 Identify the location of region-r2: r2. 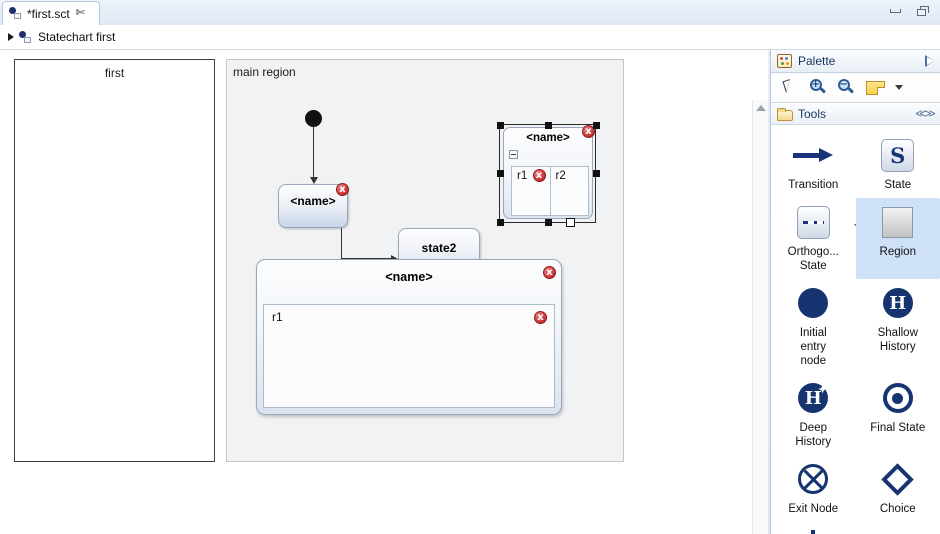
(568, 191).